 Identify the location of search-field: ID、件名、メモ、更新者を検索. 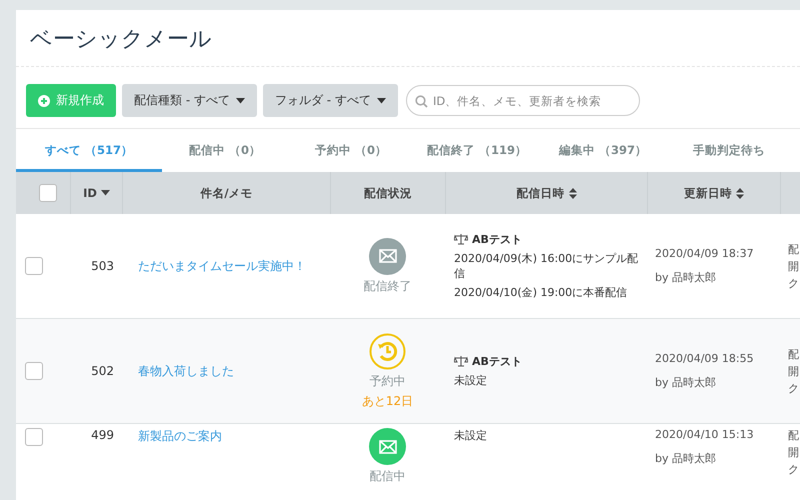
(523, 100).